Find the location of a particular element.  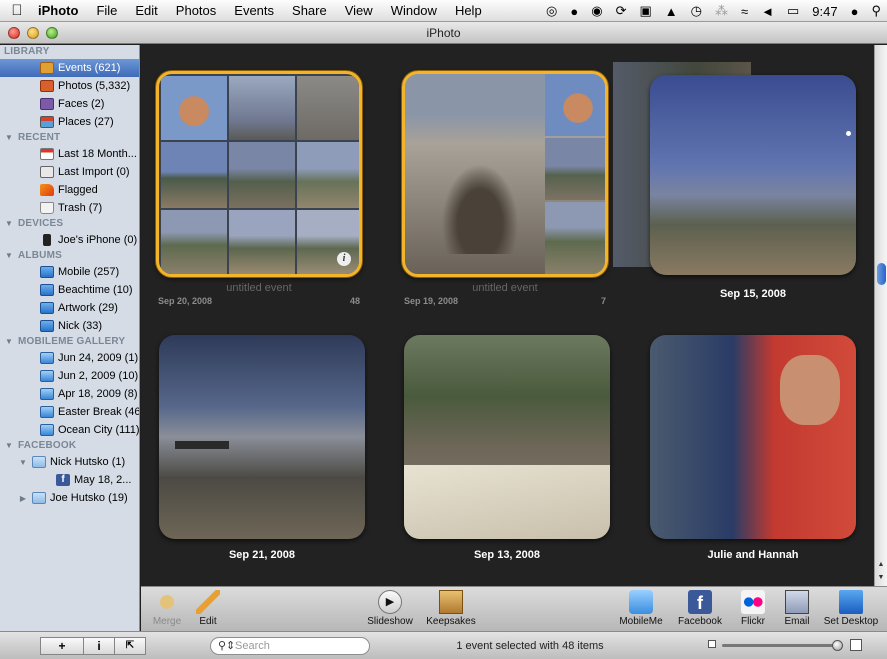

section-header-recent: ▼ RECENT is located at coordinates (69, 138).